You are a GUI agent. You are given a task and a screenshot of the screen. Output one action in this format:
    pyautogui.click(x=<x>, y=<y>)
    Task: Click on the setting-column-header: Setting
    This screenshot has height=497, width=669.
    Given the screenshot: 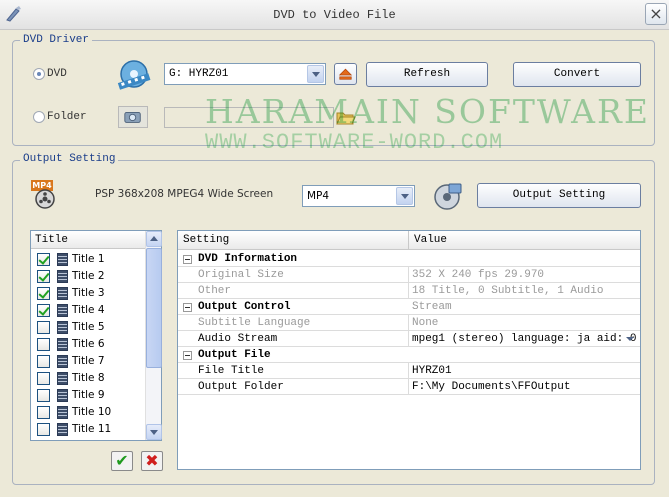 What is the action you would take?
    pyautogui.click(x=293, y=240)
    